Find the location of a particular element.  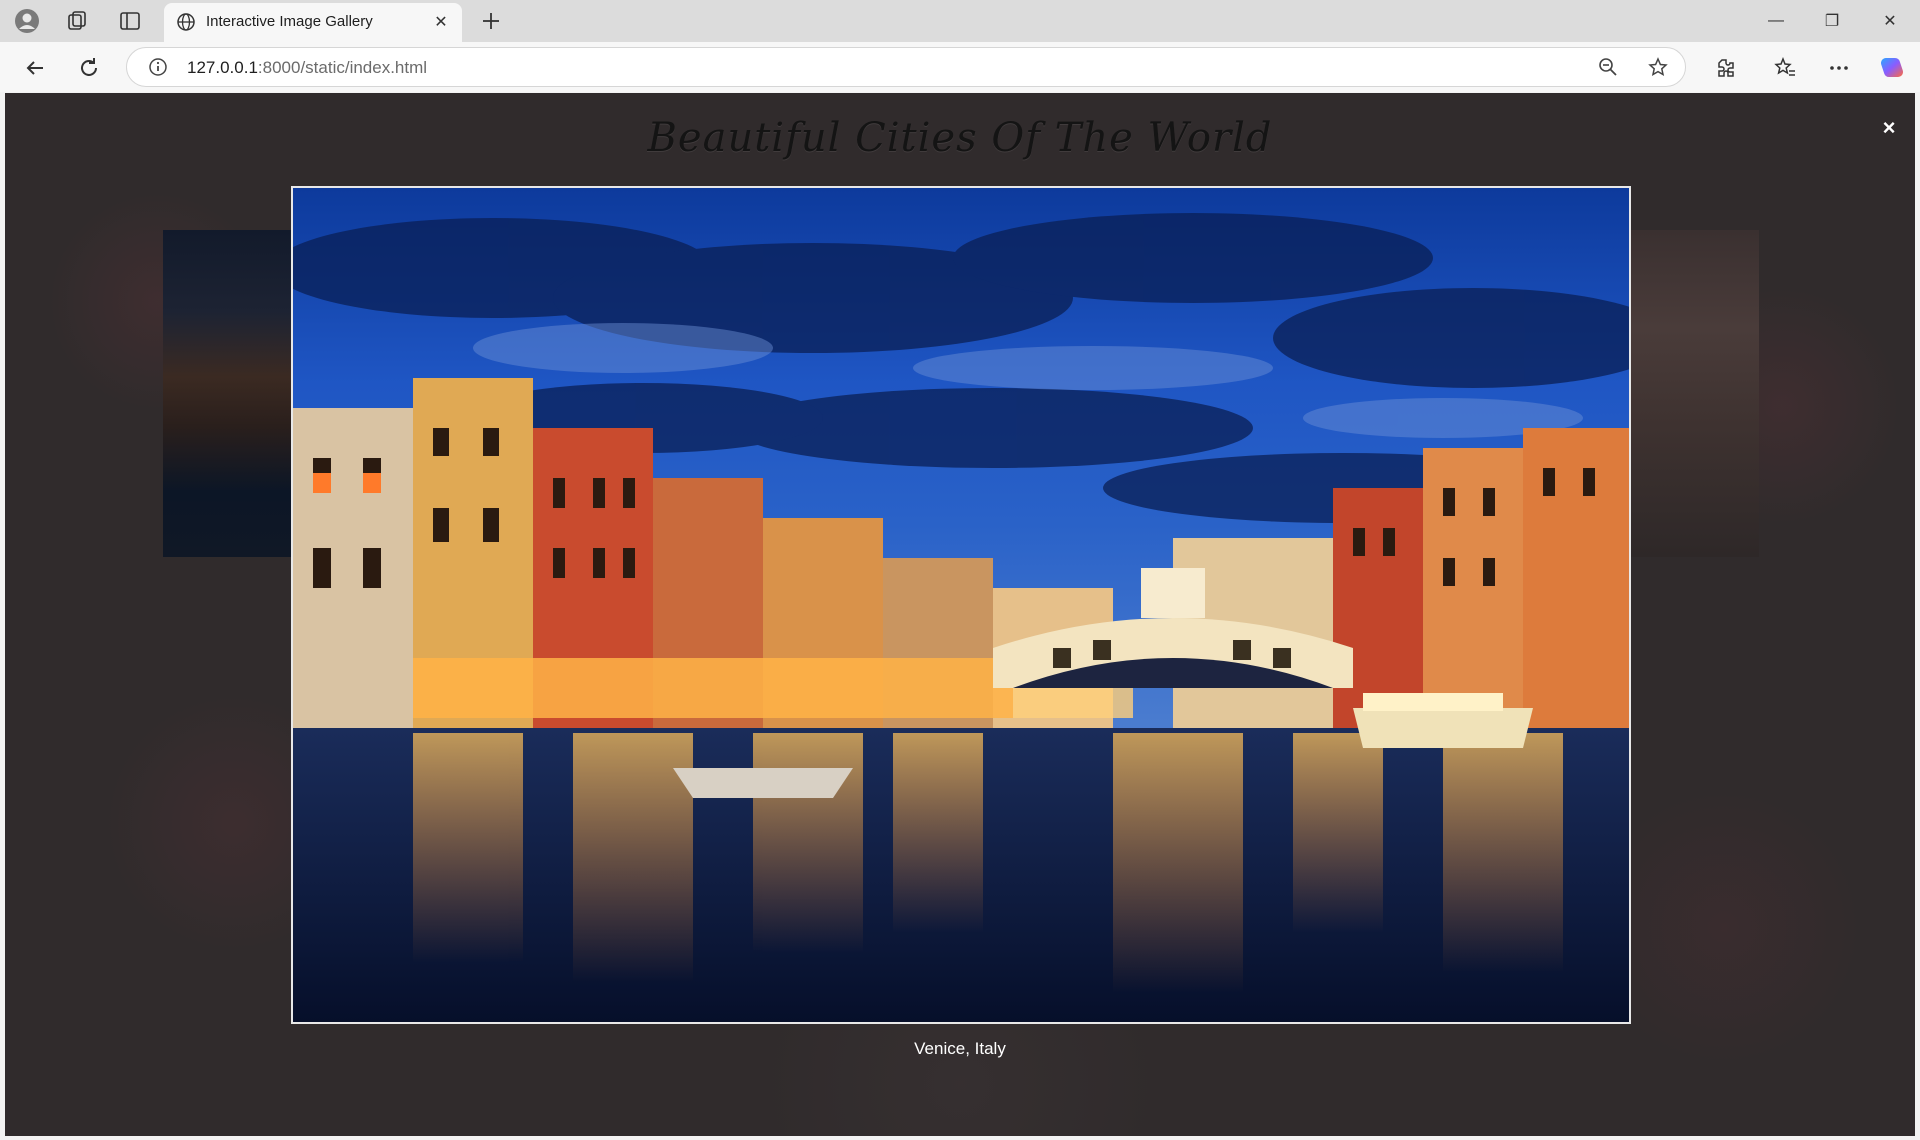

back-arrow-icon is located at coordinates (35, 68).